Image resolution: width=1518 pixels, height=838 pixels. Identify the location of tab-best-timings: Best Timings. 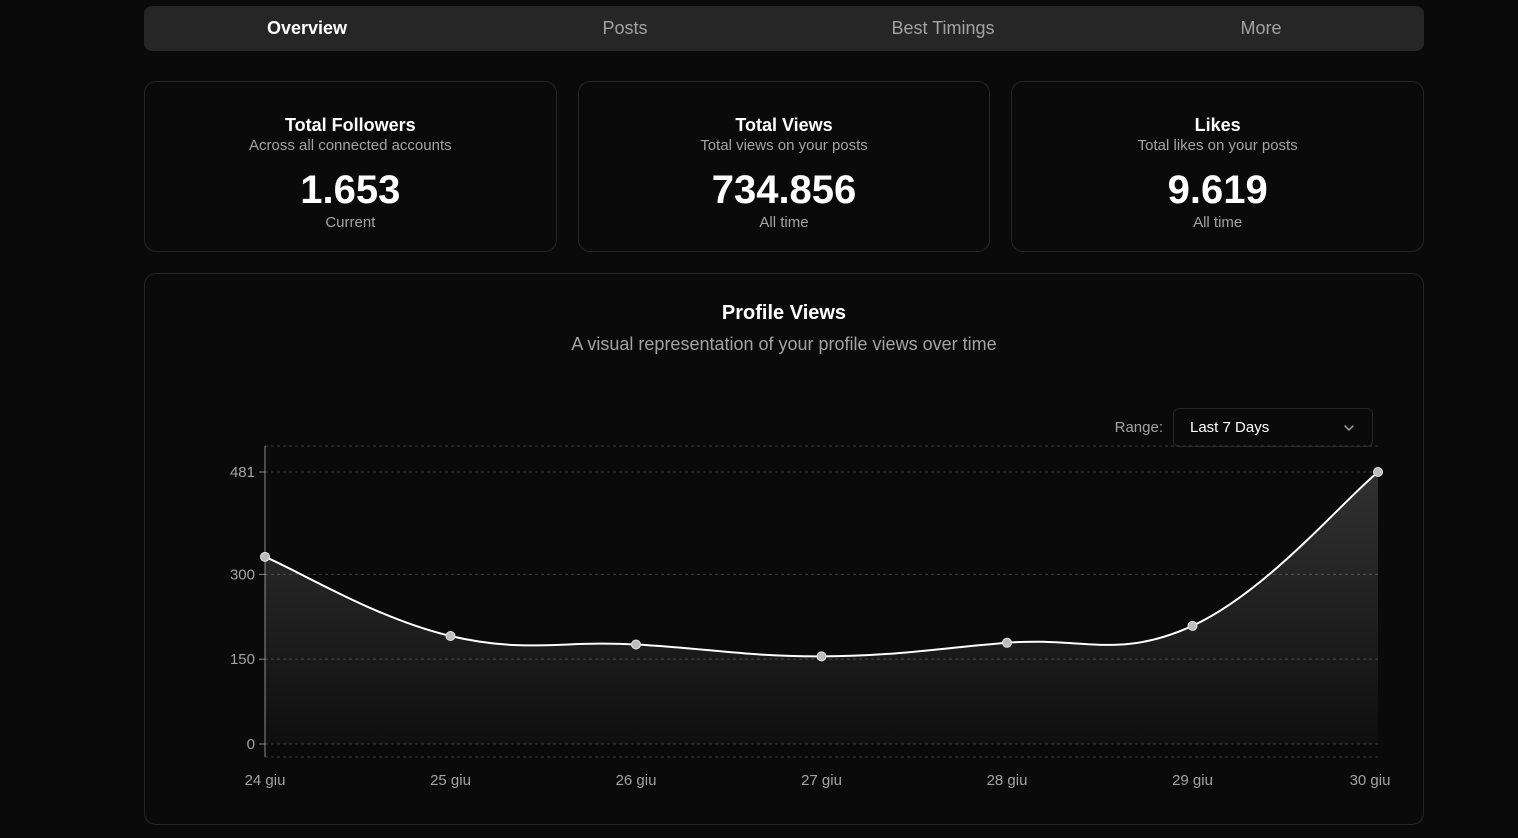
(943, 28).